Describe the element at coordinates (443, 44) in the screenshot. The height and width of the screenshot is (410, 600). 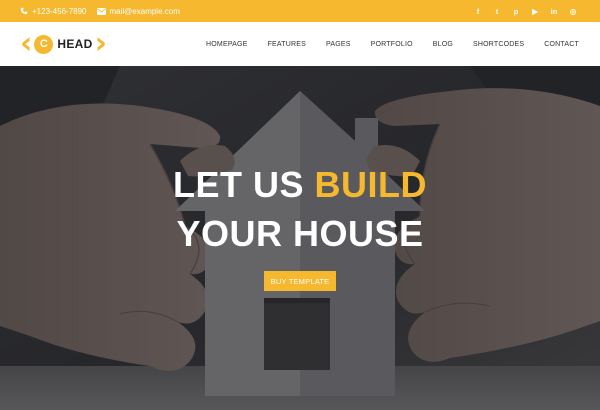
I see `nav-item-blog: BLOG` at that location.